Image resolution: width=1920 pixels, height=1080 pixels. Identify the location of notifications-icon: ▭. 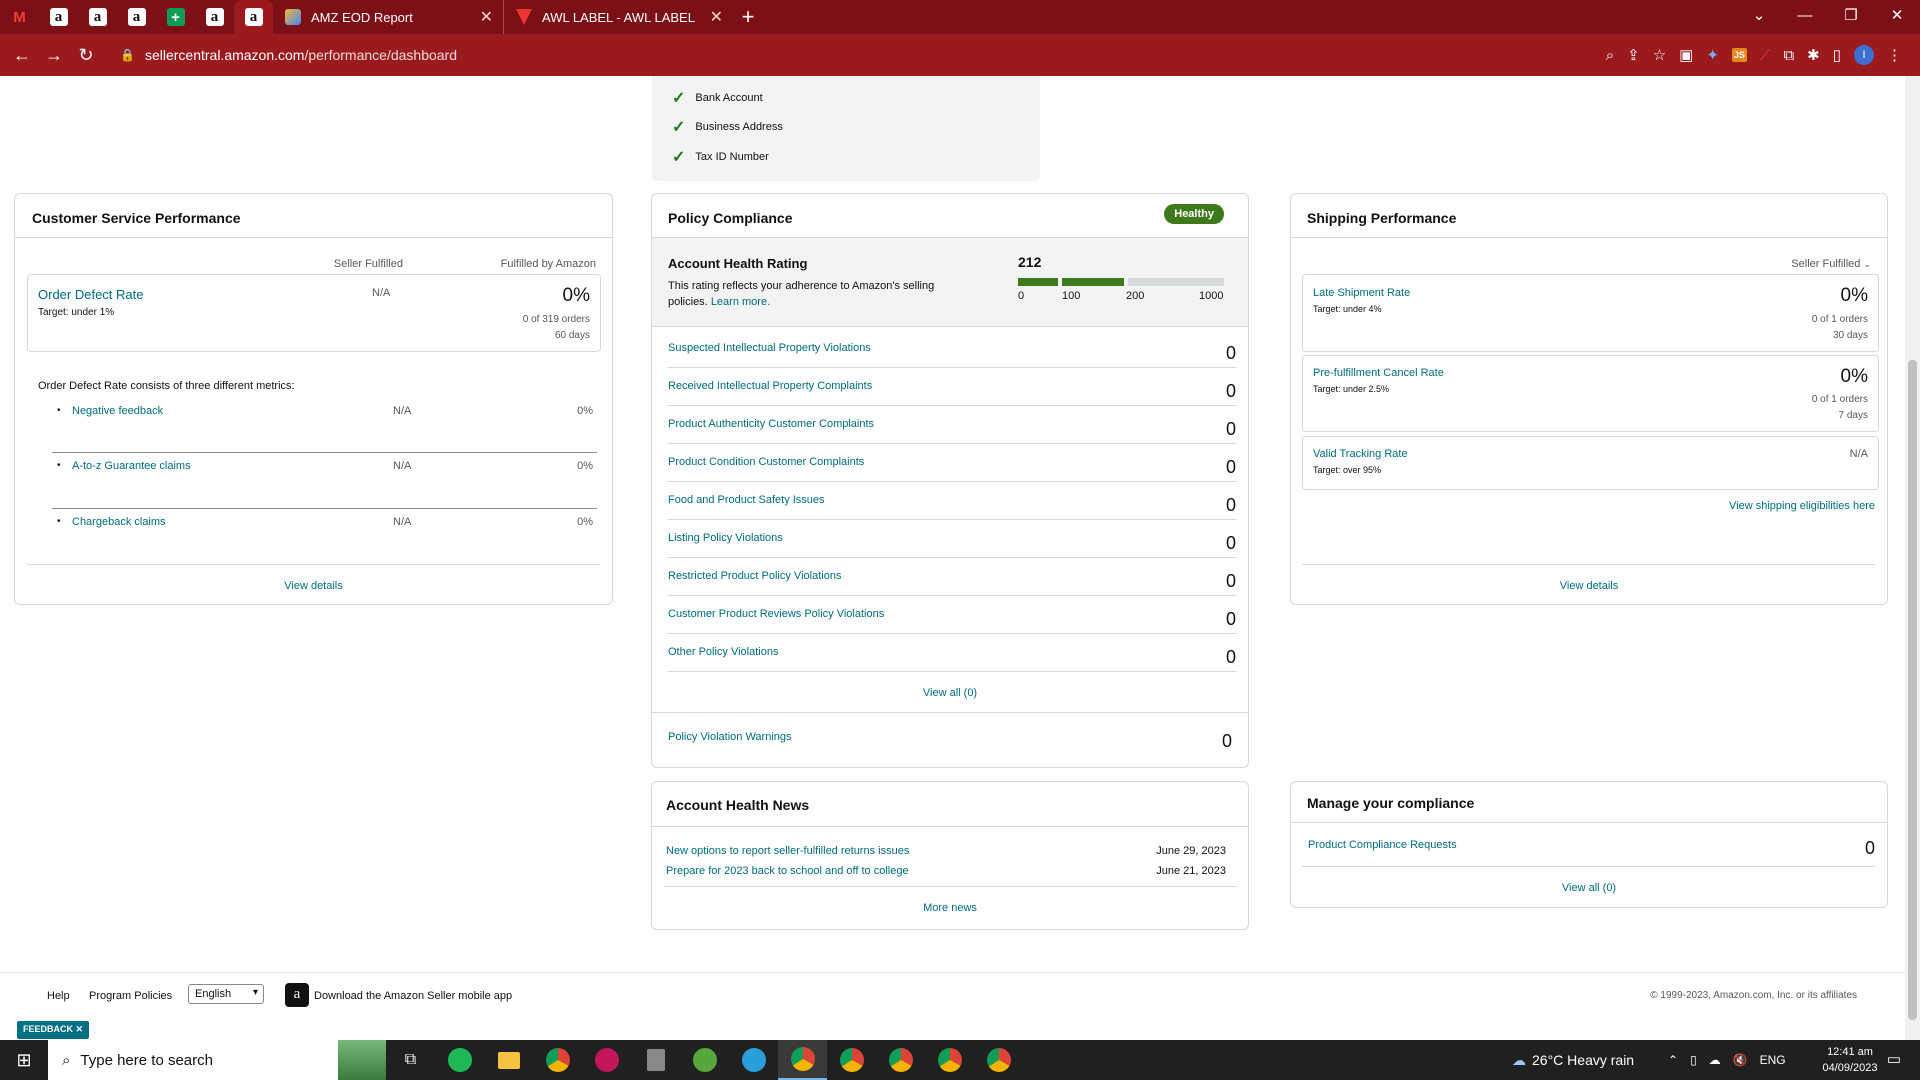
(1894, 1060).